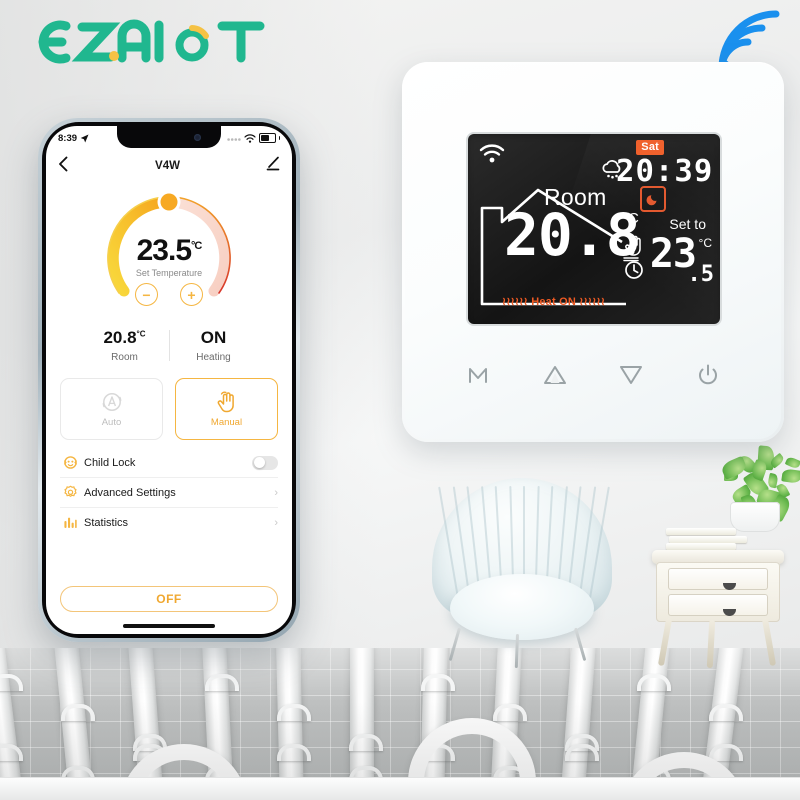 Image resolution: width=800 pixels, height=800 pixels. I want to click on mode-manual-button: Manual, so click(226, 409).